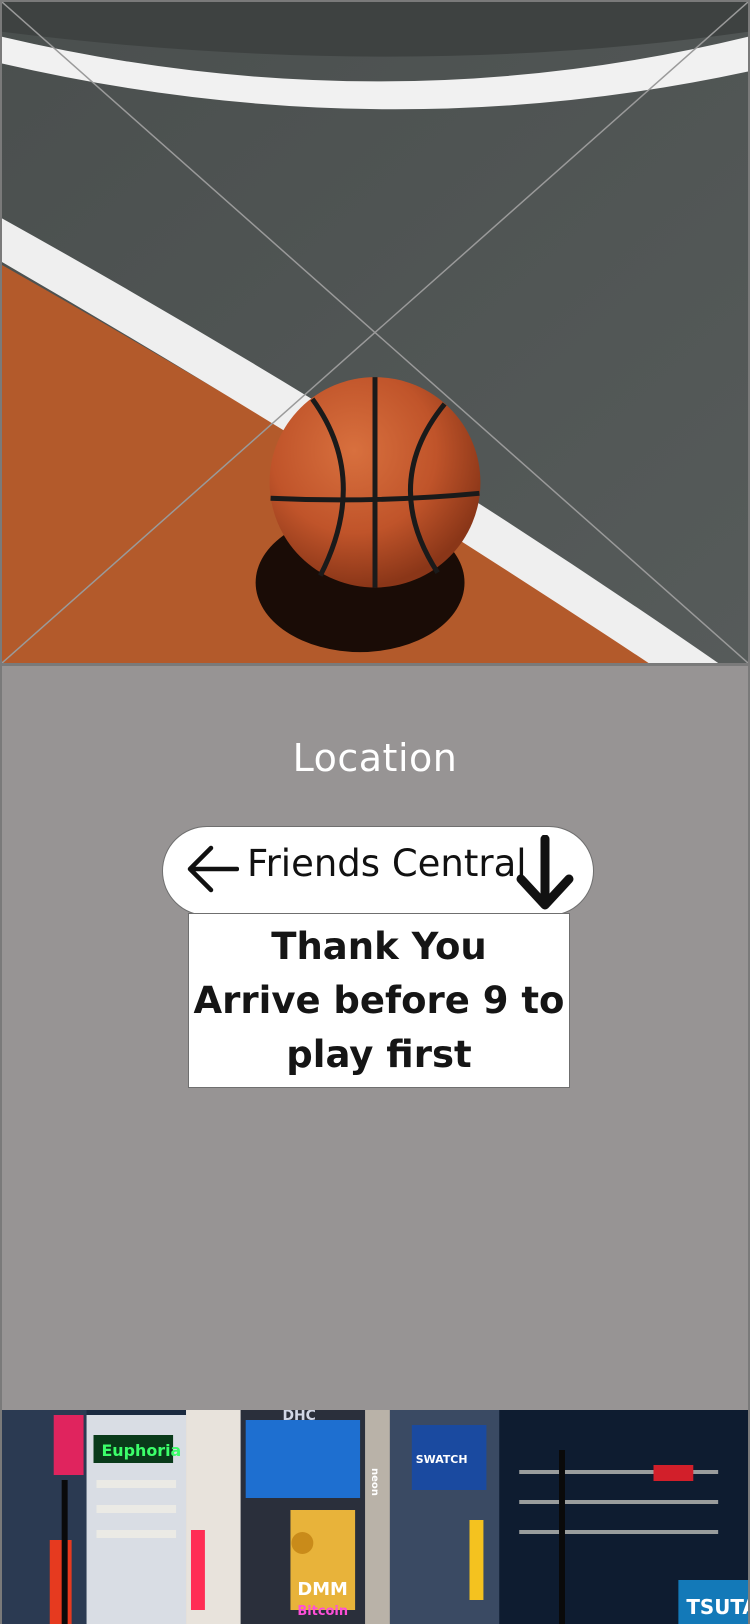 This screenshot has width=750, height=1624. Describe the element at coordinates (375, 758) in the screenshot. I see `location-heading: Location` at that location.